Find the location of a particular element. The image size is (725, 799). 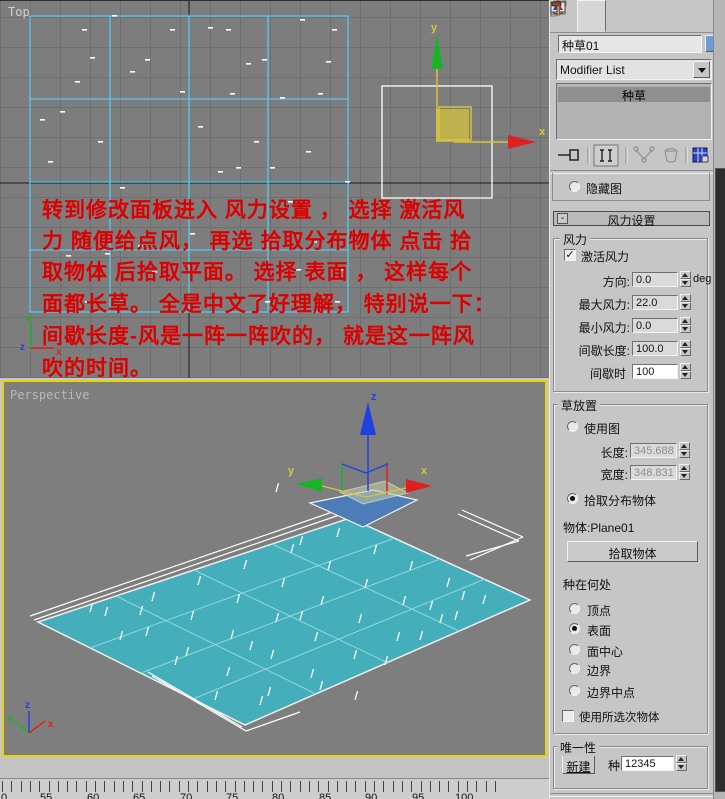

min-wind-field: 0.0 is located at coordinates (655, 325).